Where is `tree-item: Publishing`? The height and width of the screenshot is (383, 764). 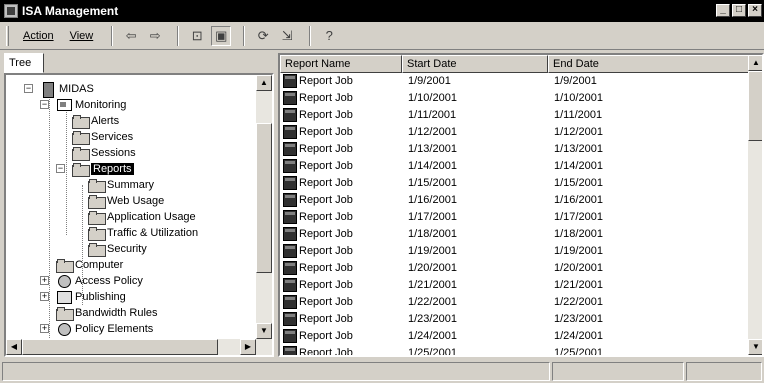 tree-item: Publishing is located at coordinates (91, 297).